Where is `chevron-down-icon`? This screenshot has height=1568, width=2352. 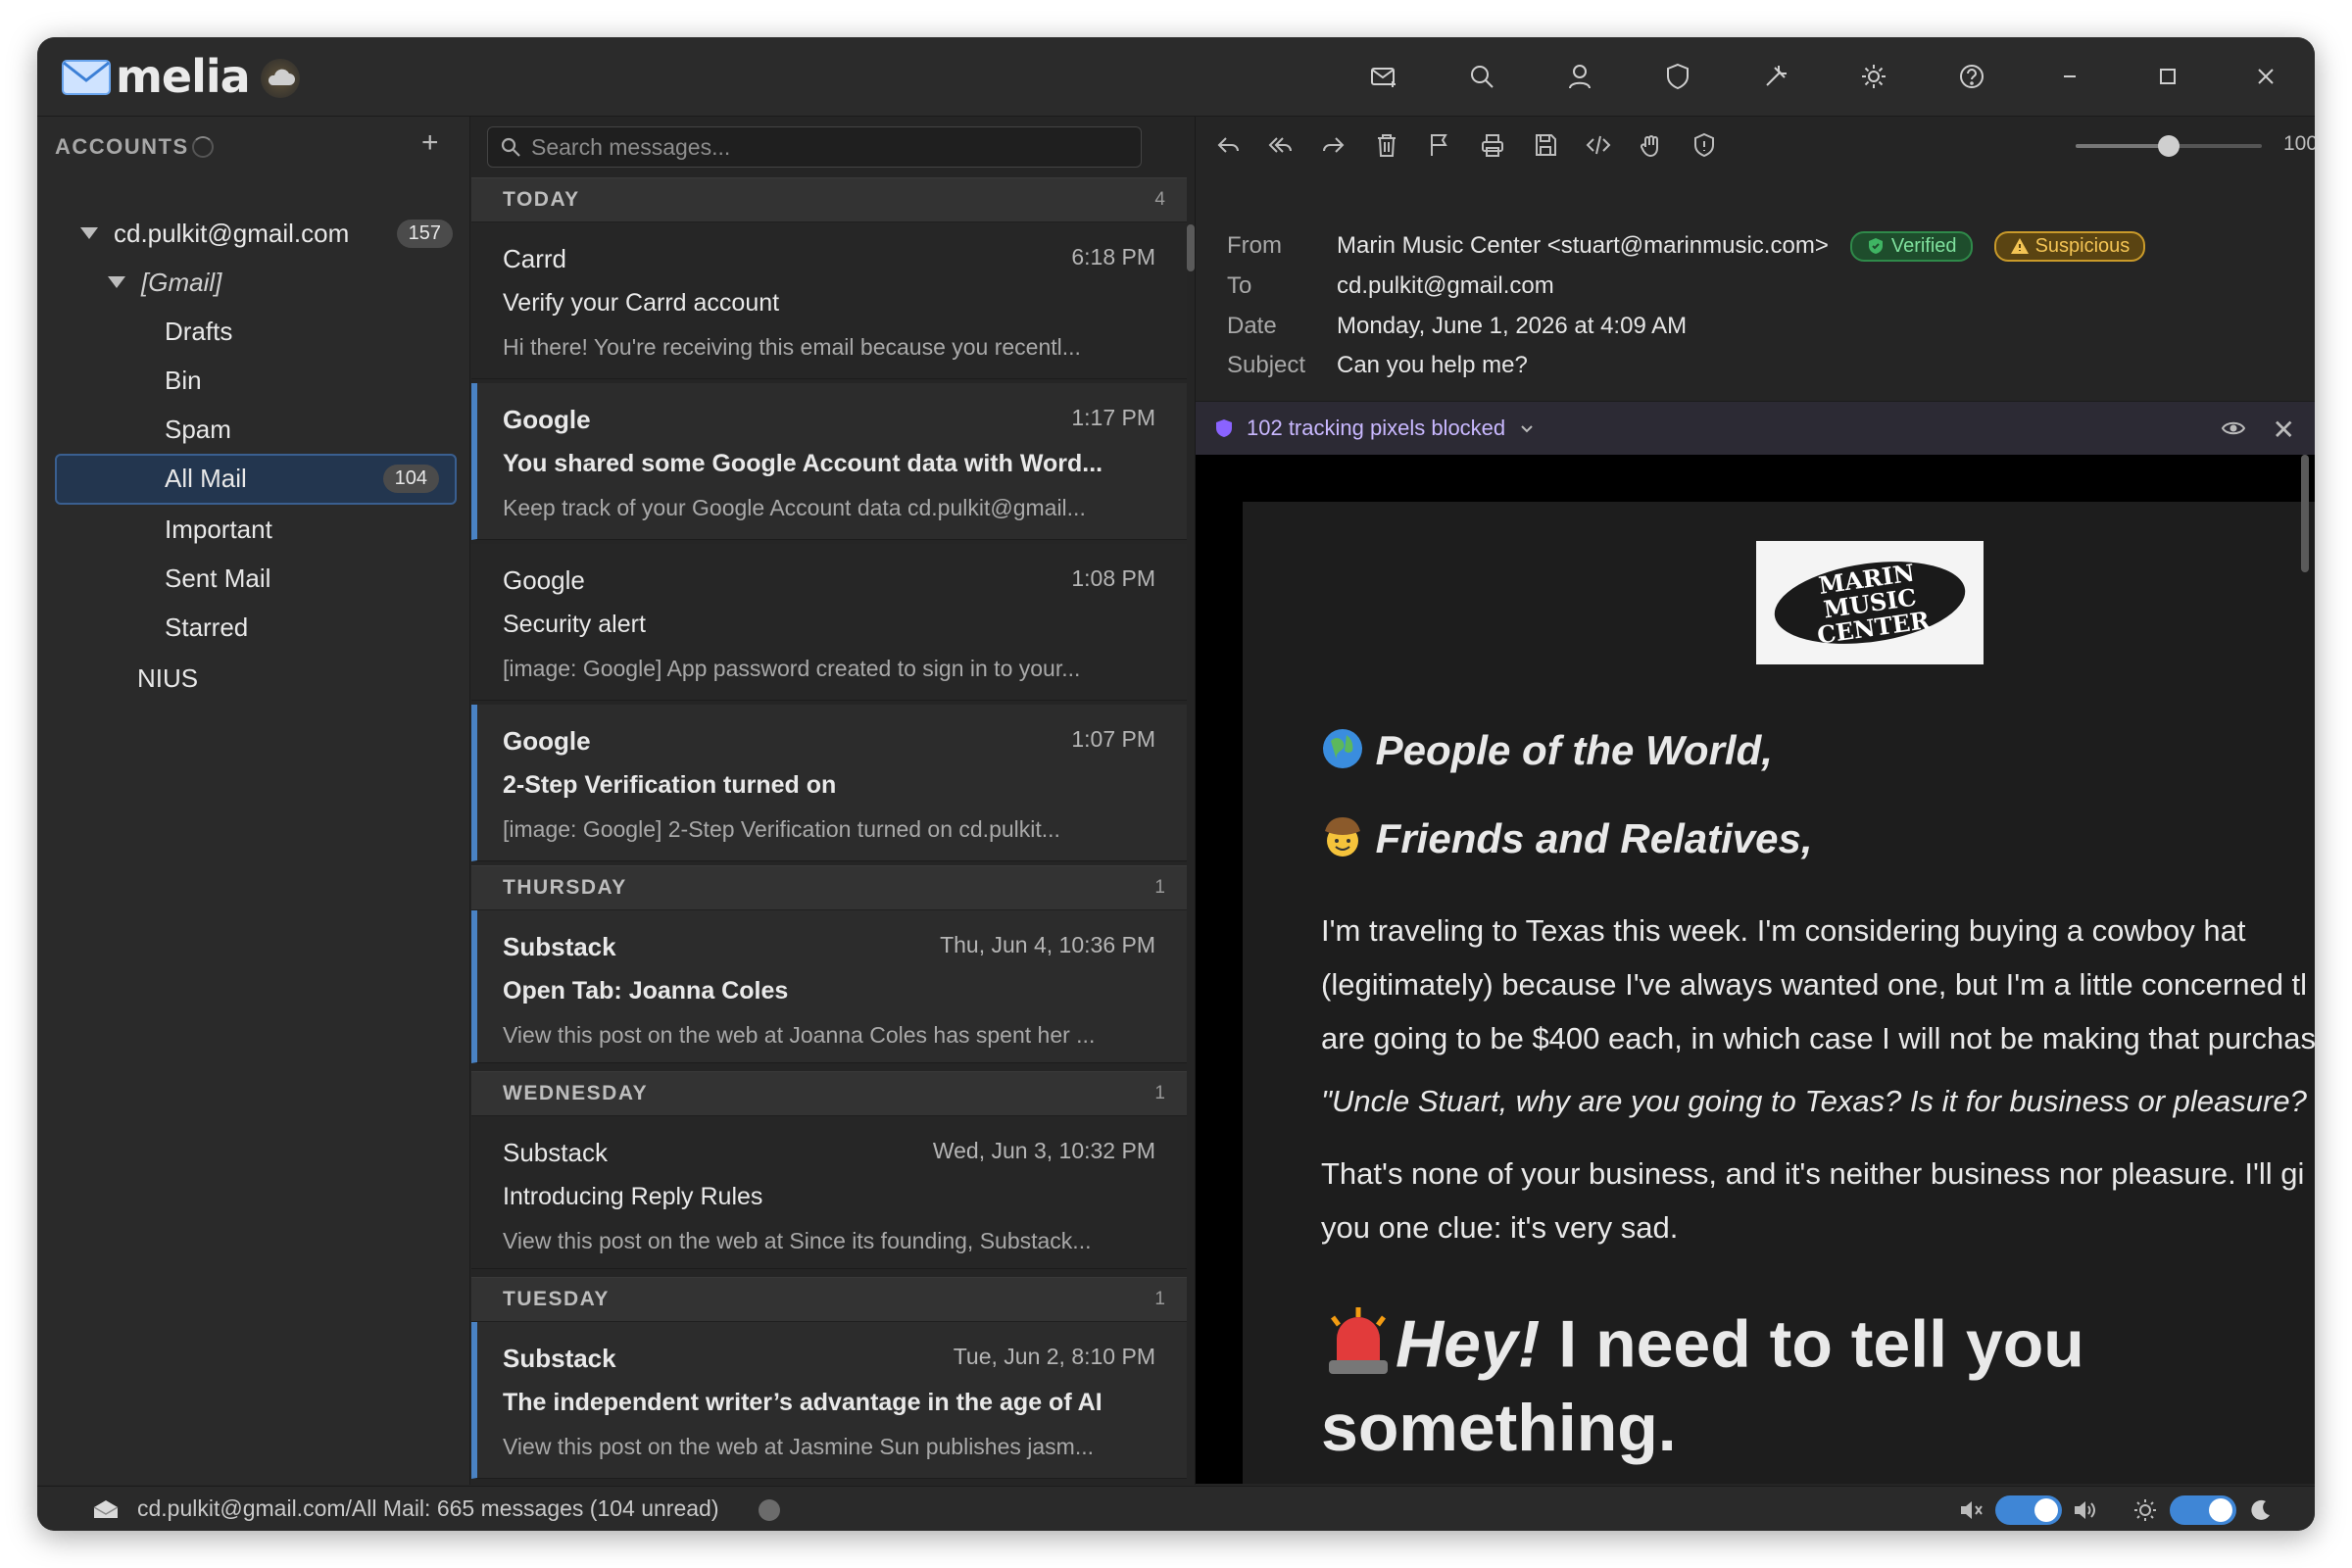 chevron-down-icon is located at coordinates (1527, 428).